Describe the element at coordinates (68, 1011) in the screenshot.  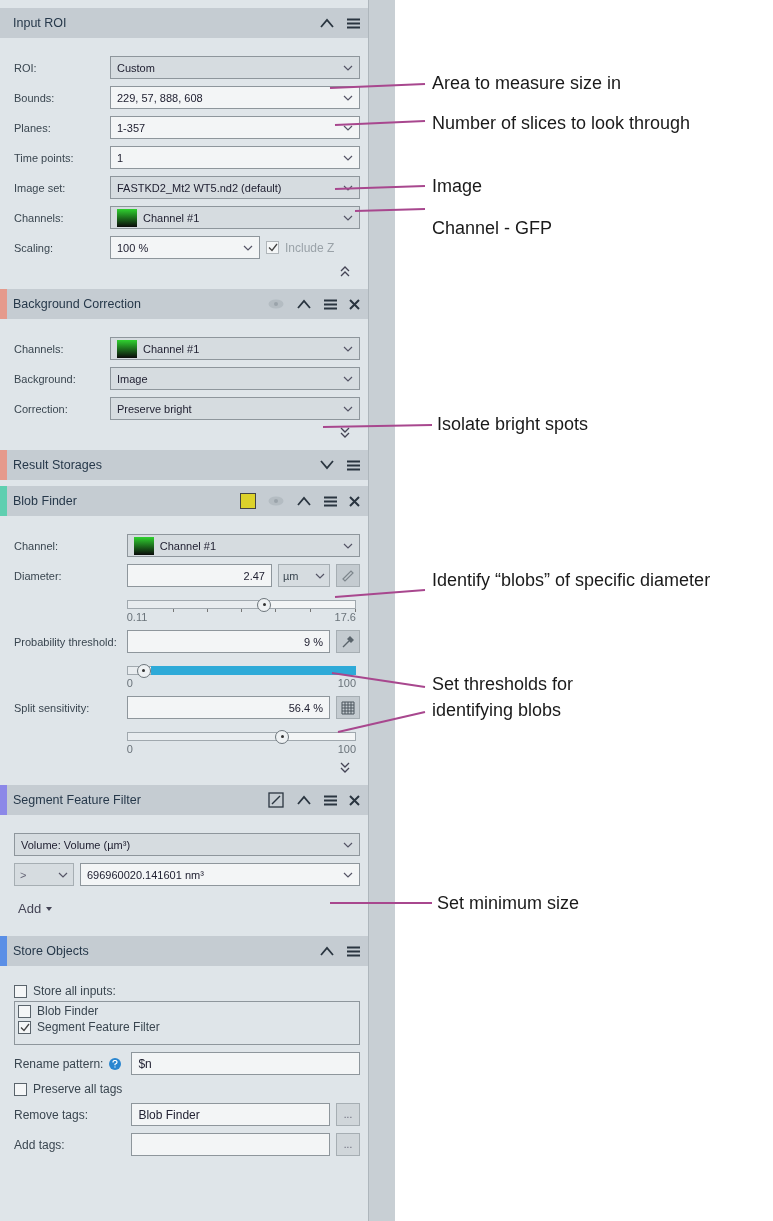
I see `list-item: Blob Finder` at that location.